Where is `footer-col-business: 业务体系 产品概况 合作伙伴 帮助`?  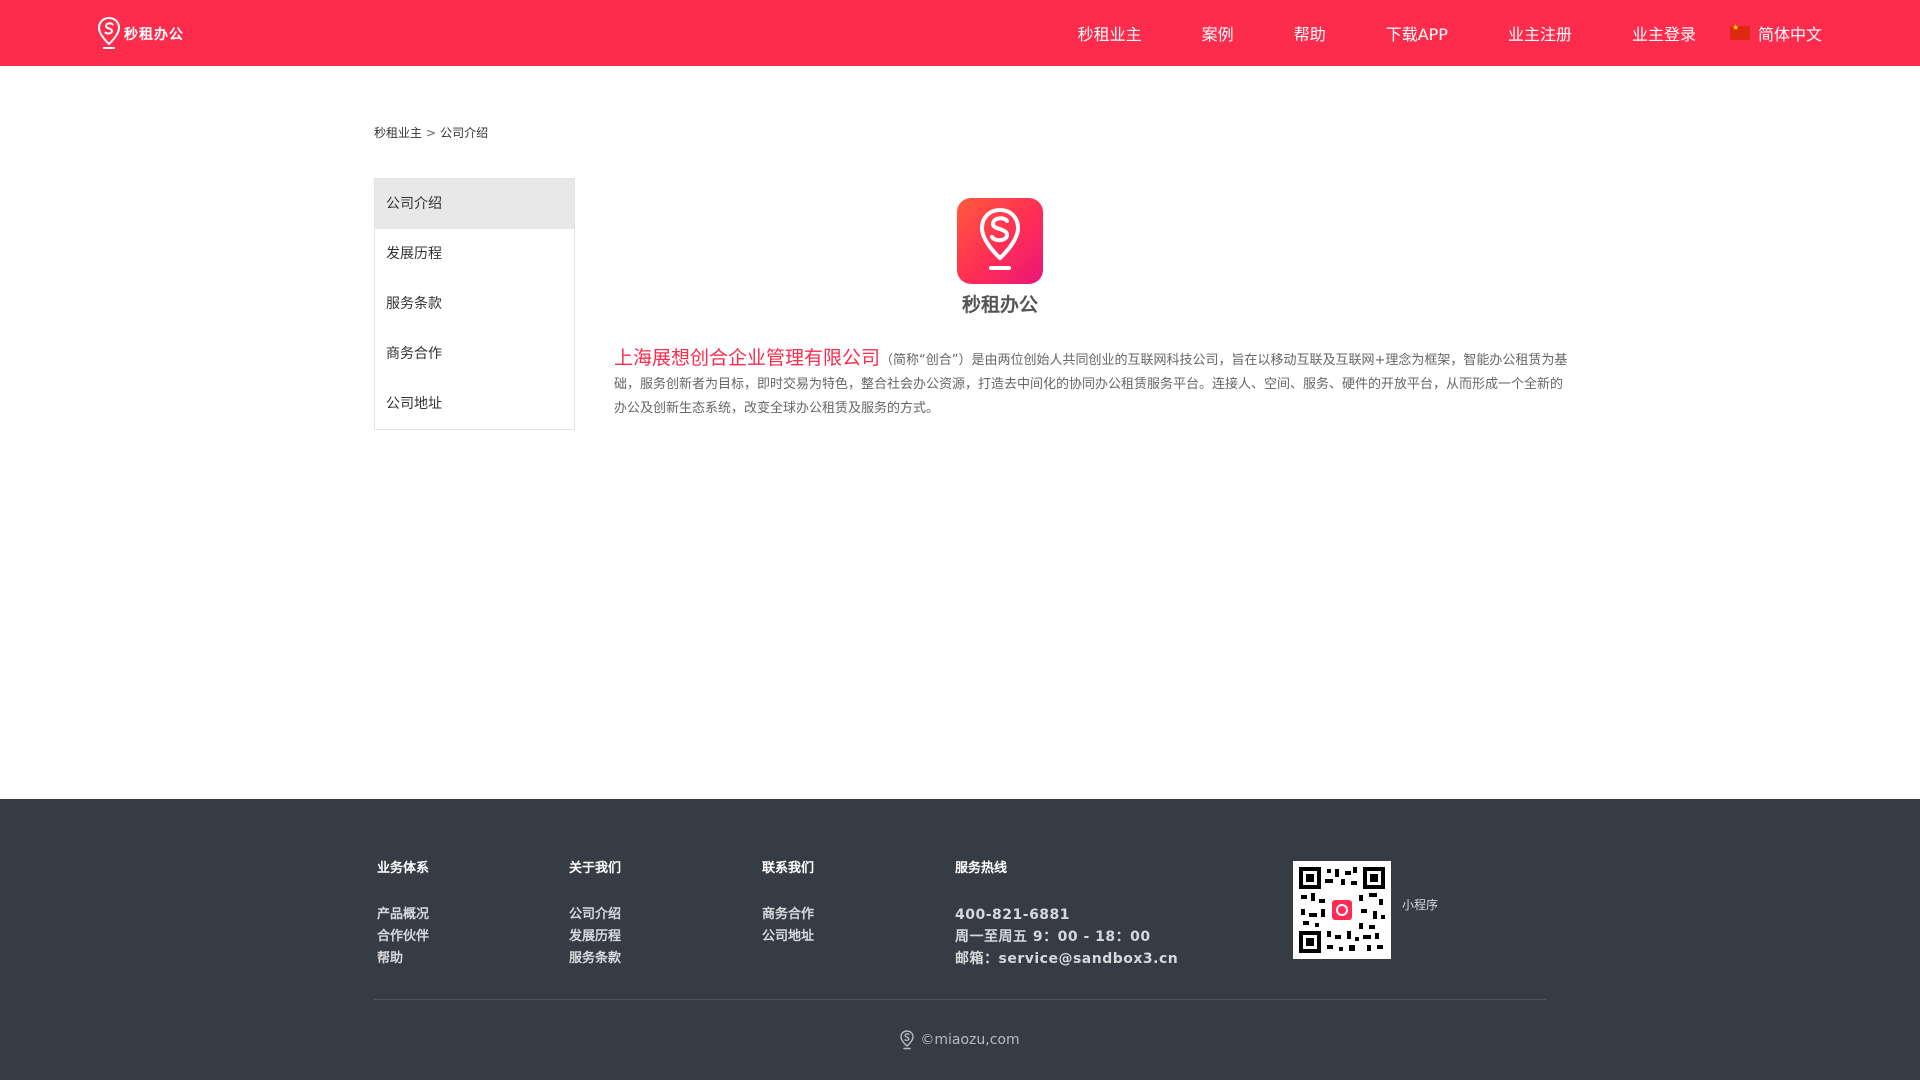 footer-col-business: 业务体系 产品概况 合作伙伴 帮助 is located at coordinates (403, 913).